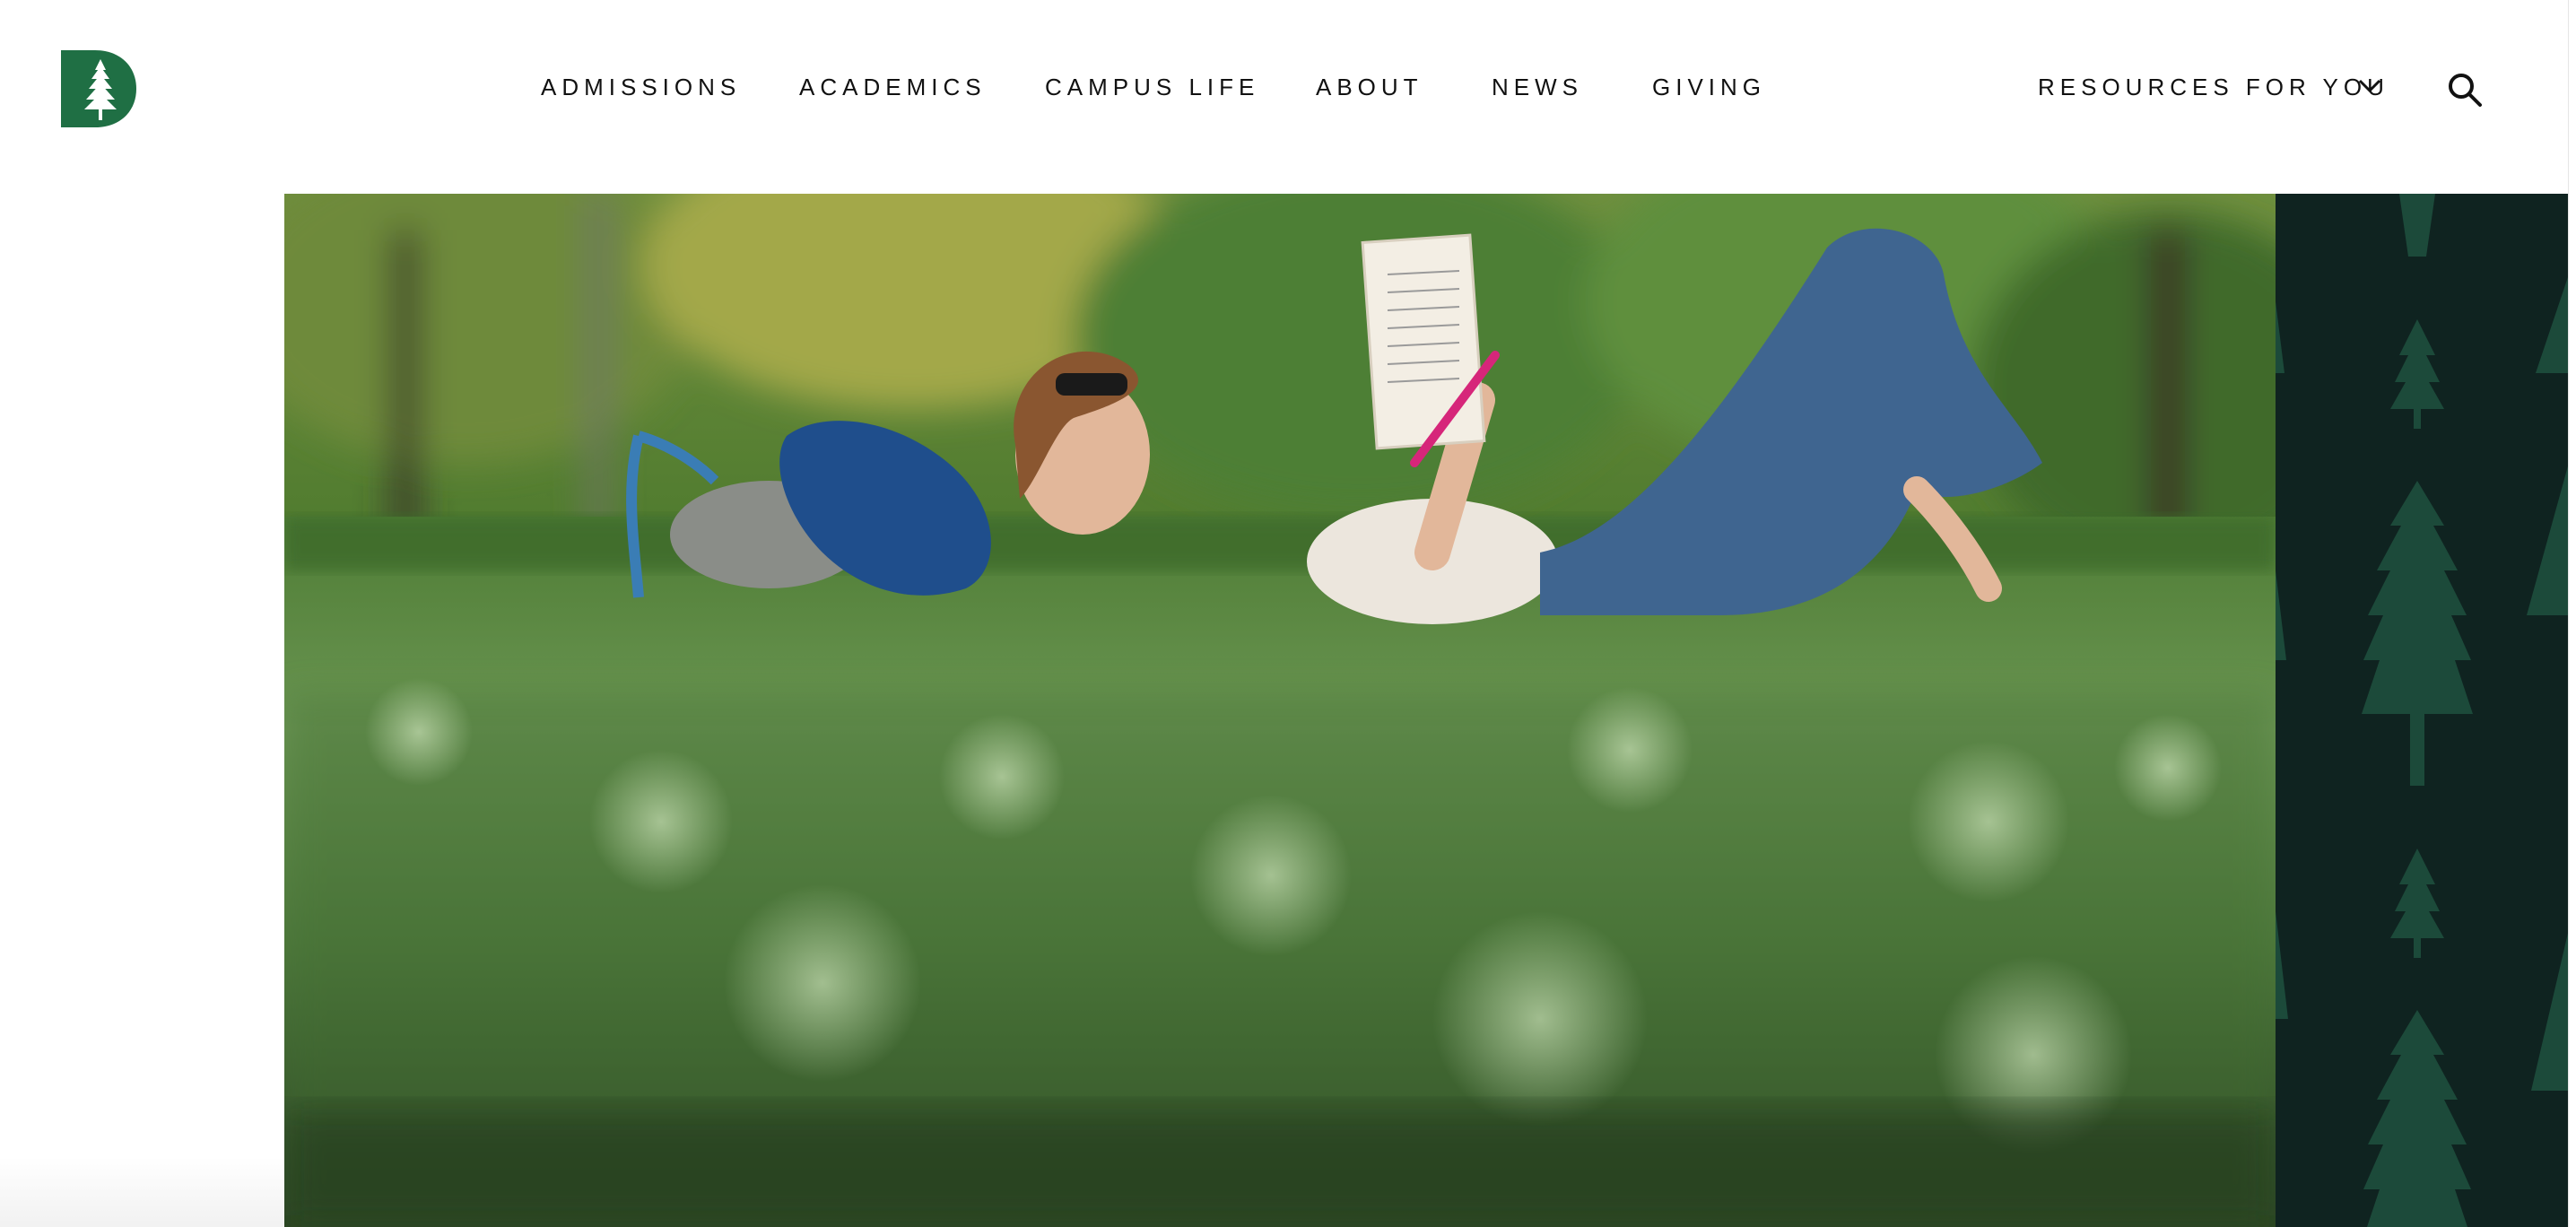  What do you see at coordinates (2465, 90) in the screenshot?
I see `search-icon` at bounding box center [2465, 90].